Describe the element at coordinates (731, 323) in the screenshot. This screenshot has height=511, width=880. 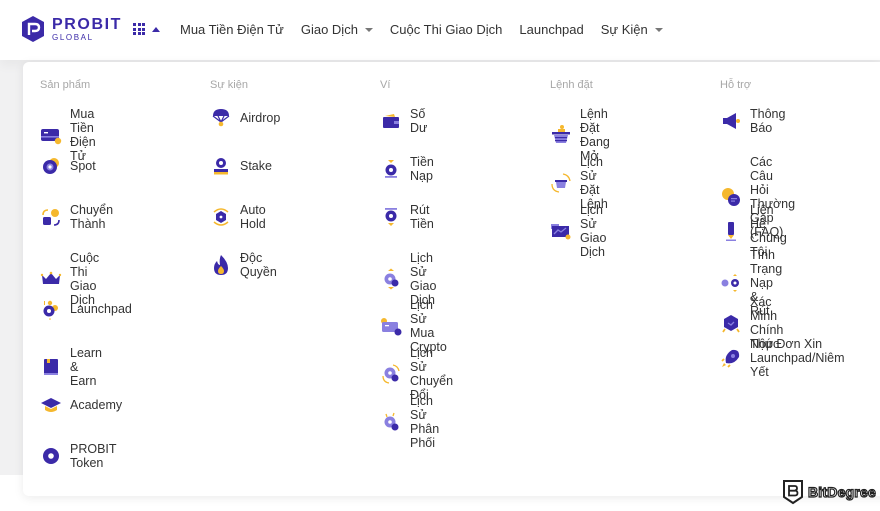
I see `verification-shield-icon` at that location.